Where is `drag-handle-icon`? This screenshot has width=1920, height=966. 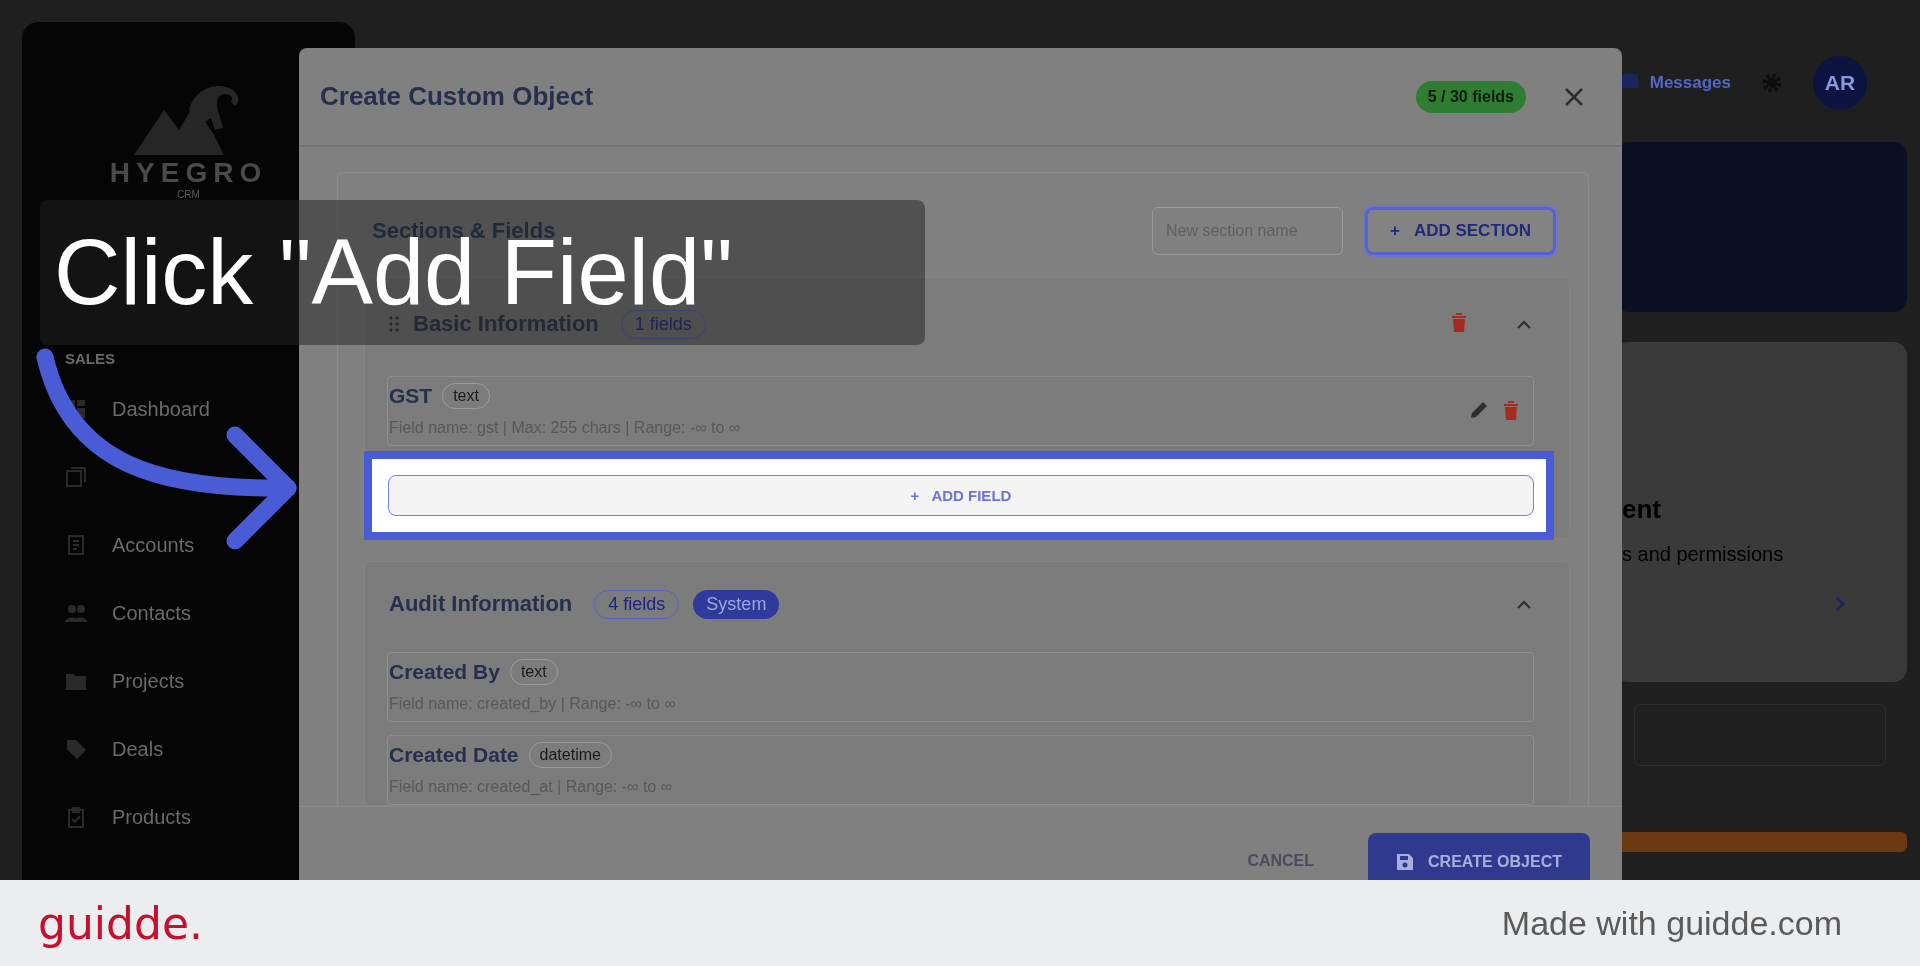 drag-handle-icon is located at coordinates (394, 324).